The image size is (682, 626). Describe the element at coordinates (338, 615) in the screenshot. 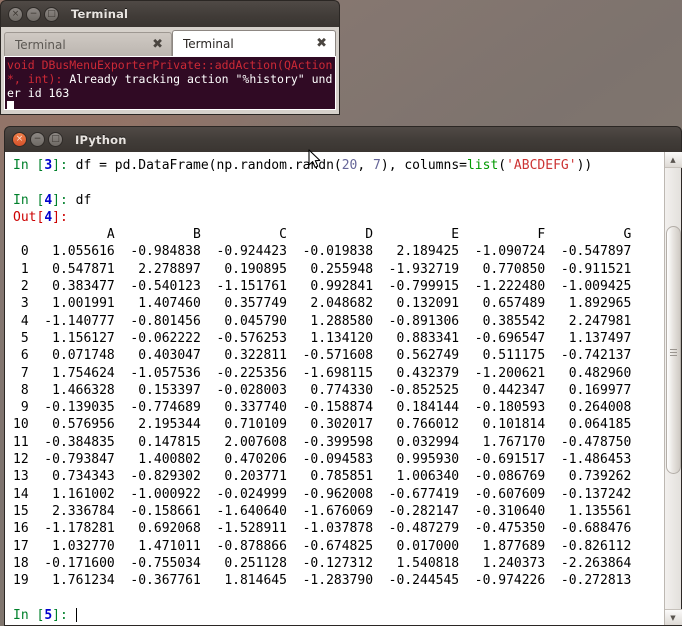

I see `input-line-5: In [5]:` at that location.